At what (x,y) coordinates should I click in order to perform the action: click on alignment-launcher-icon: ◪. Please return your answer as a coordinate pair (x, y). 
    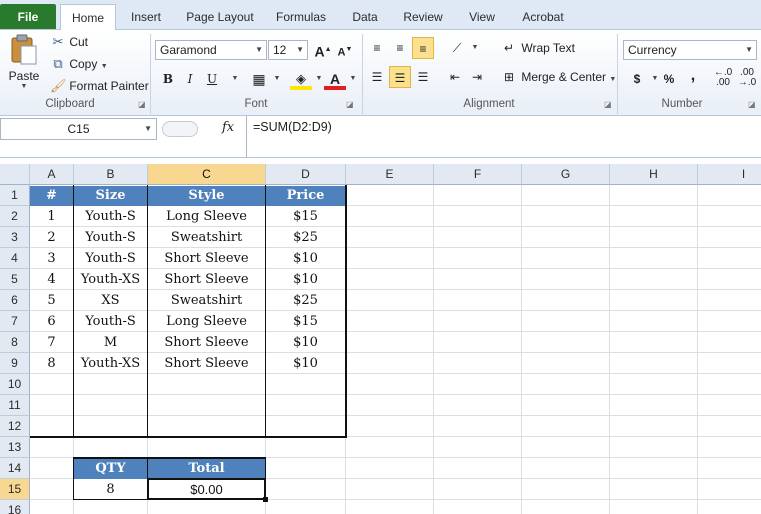
    Looking at the image, I should click on (608, 104).